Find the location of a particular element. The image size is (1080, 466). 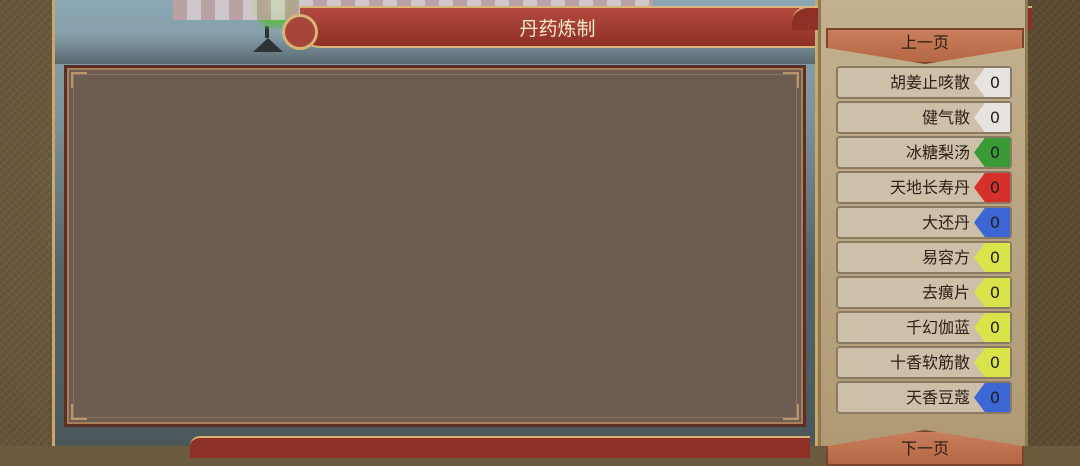

list-item: 天香豆蔻 0 is located at coordinates (924, 397).